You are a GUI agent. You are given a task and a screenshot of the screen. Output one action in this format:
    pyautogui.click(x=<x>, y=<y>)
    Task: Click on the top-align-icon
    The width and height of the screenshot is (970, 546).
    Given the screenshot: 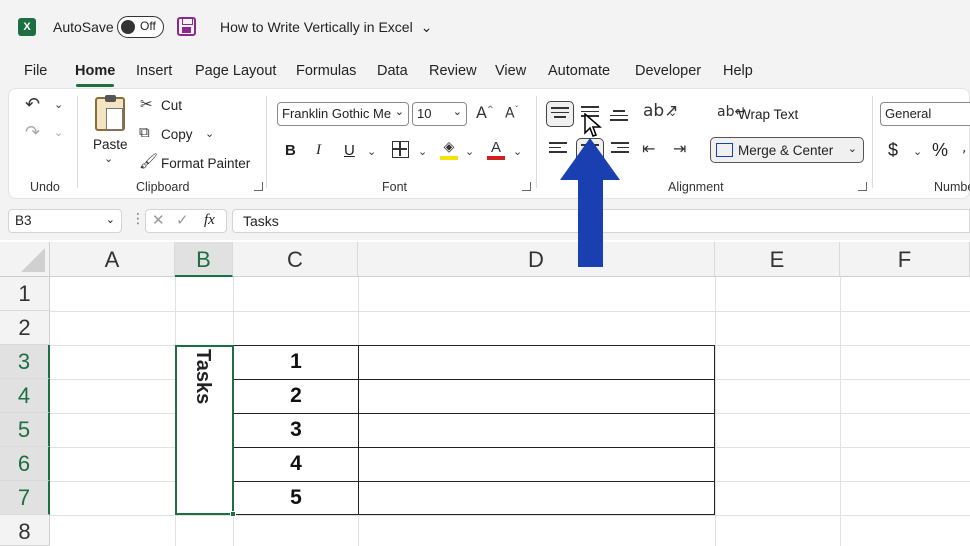 What is the action you would take?
    pyautogui.click(x=560, y=114)
    